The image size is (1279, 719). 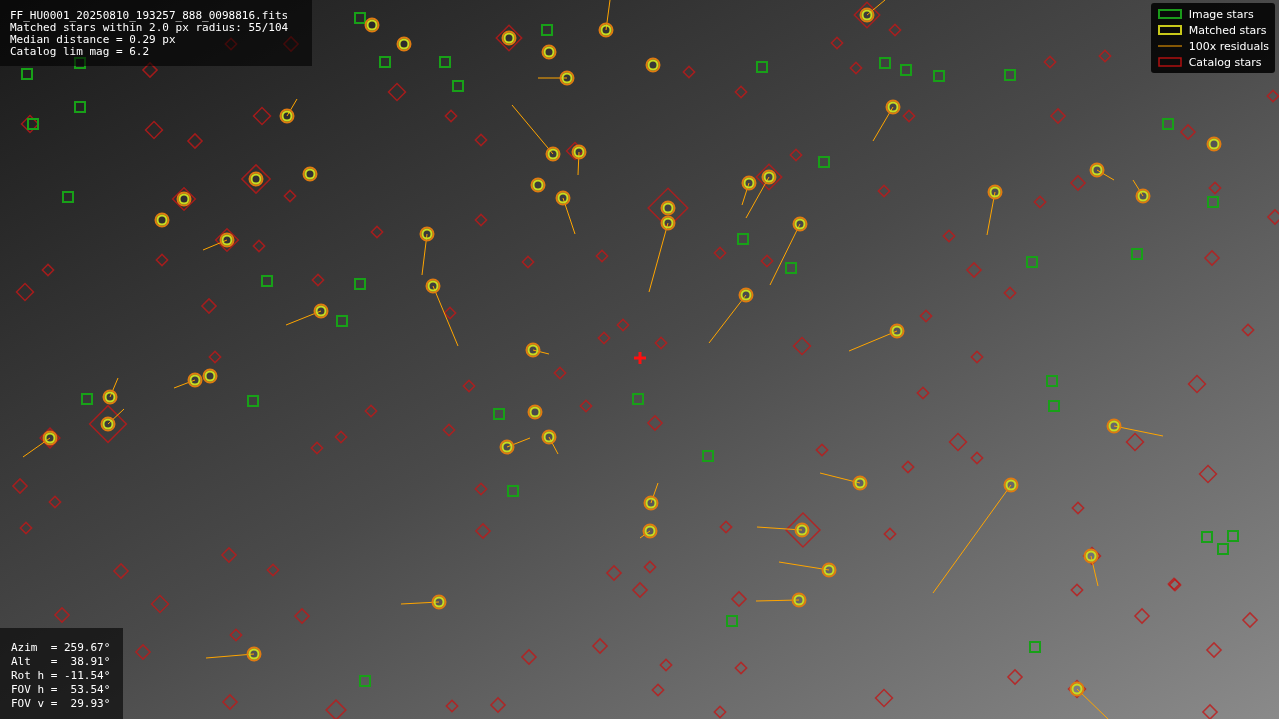 What do you see at coordinates (93, 40) in the screenshot?
I see `header-text: Median distance = 0.29 px` at bounding box center [93, 40].